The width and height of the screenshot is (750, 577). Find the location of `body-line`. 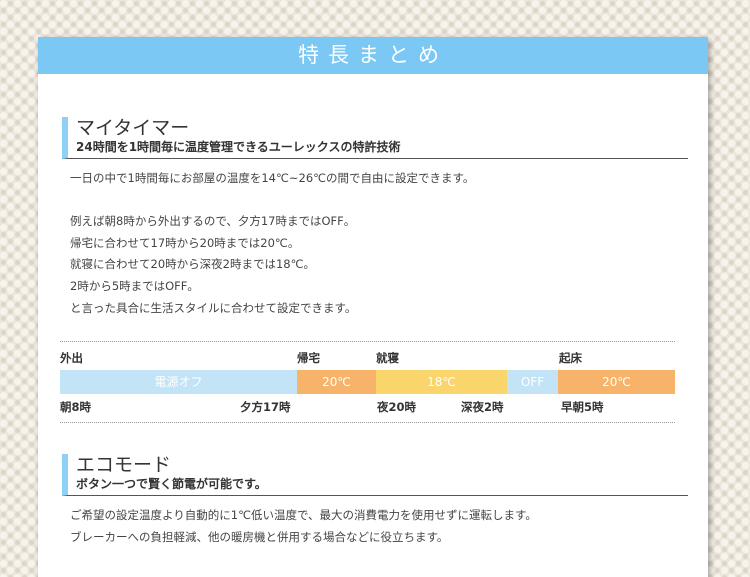

body-line is located at coordinates (272, 201).